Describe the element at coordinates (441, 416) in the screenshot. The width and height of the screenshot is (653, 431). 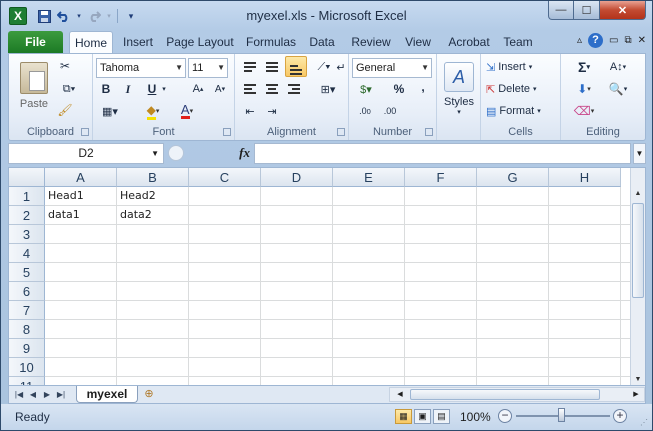
I see `page-break-view-icon: ▤` at that location.